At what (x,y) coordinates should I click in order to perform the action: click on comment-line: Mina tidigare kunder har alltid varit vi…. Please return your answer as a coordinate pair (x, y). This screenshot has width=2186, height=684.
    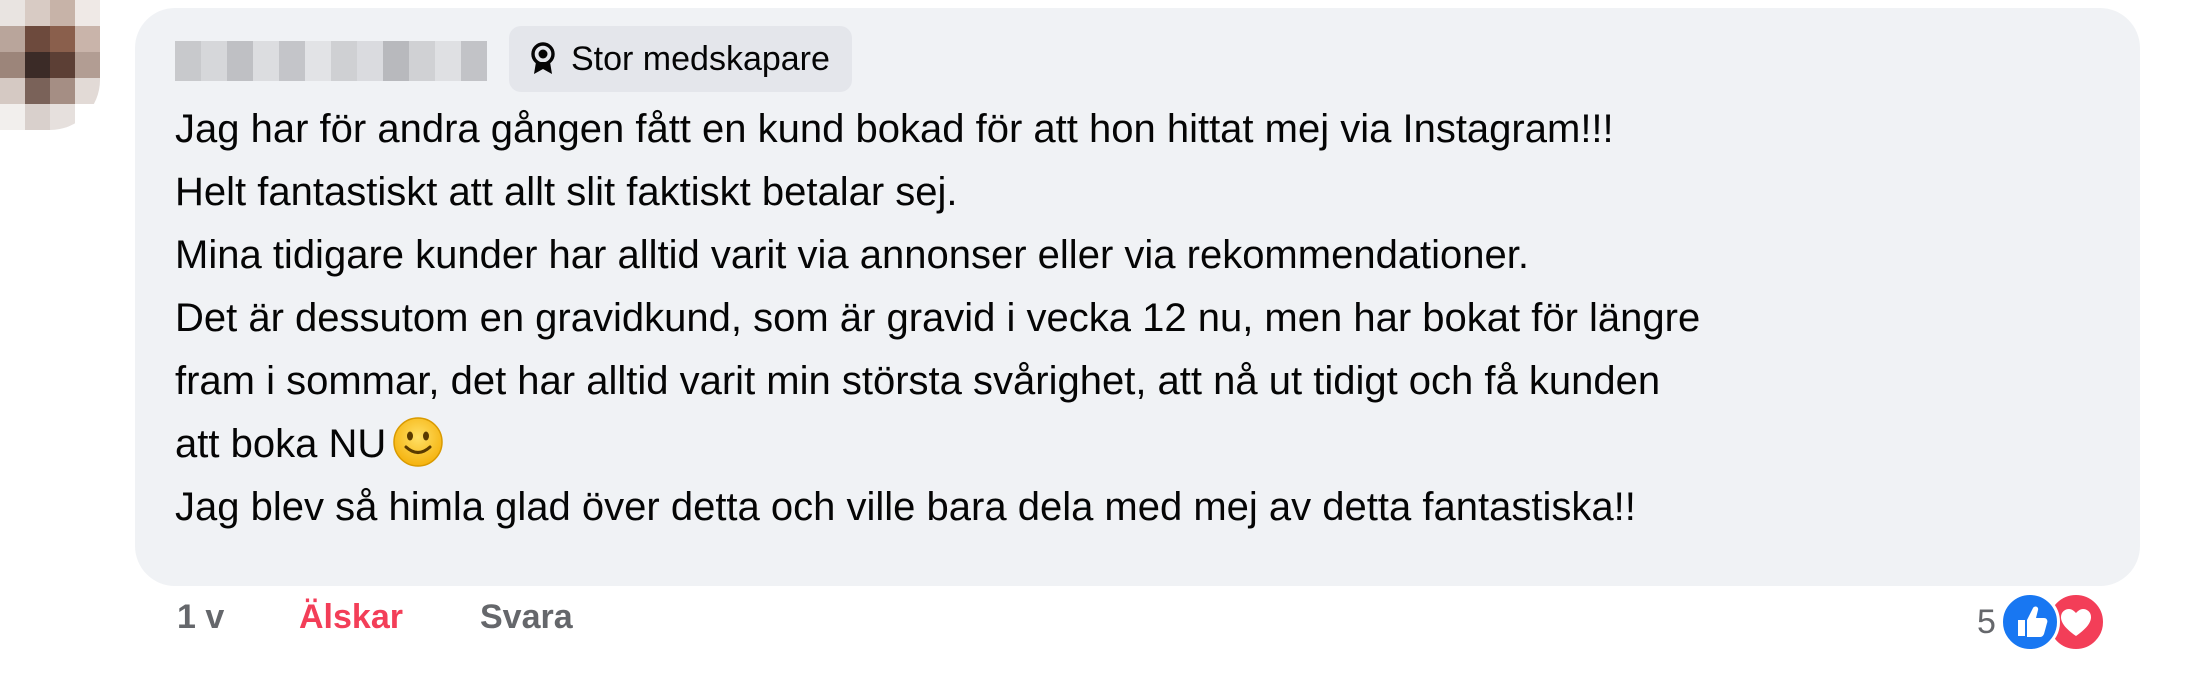
    Looking at the image, I should click on (852, 255).